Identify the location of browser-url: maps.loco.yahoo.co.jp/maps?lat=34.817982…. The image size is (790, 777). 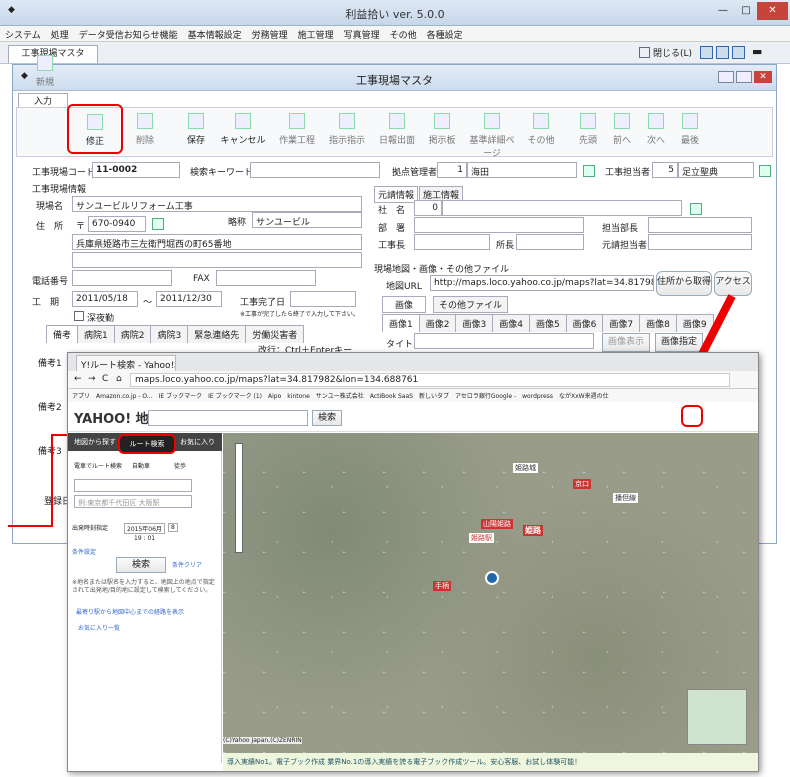
(430, 380).